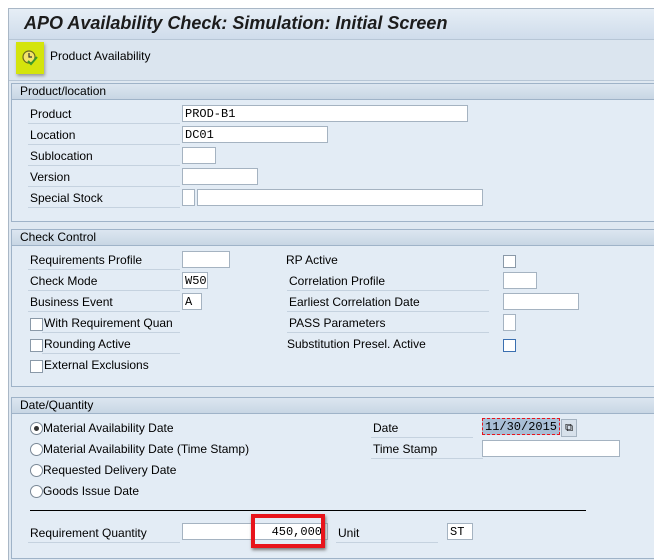  What do you see at coordinates (387, 533) in the screenshot?
I see `unit-label: Unit` at bounding box center [387, 533].